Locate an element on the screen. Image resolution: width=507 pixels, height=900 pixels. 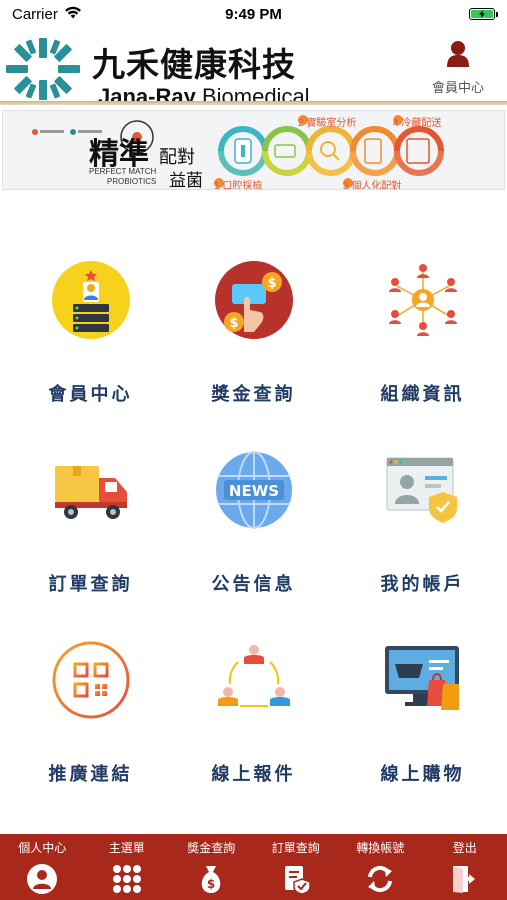
menu-my-account: 我的帳戶 is located at coordinates (422, 522).